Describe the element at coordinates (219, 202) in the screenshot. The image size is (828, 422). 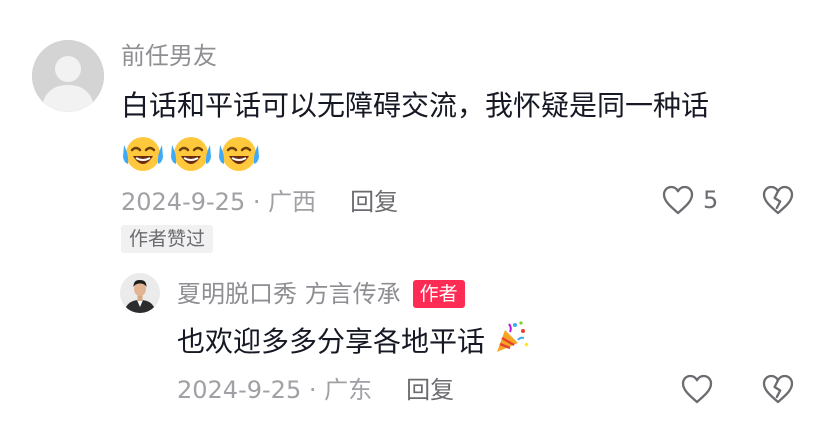
I see `comment-date-location: 2024-9-25 · 广西` at that location.